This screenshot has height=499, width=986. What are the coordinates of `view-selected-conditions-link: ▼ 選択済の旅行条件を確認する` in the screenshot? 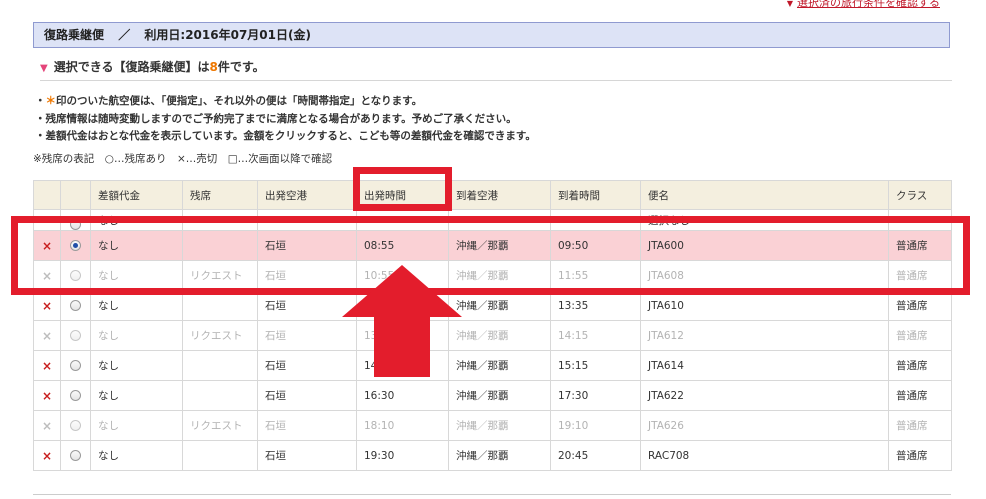 It's located at (863, 5).